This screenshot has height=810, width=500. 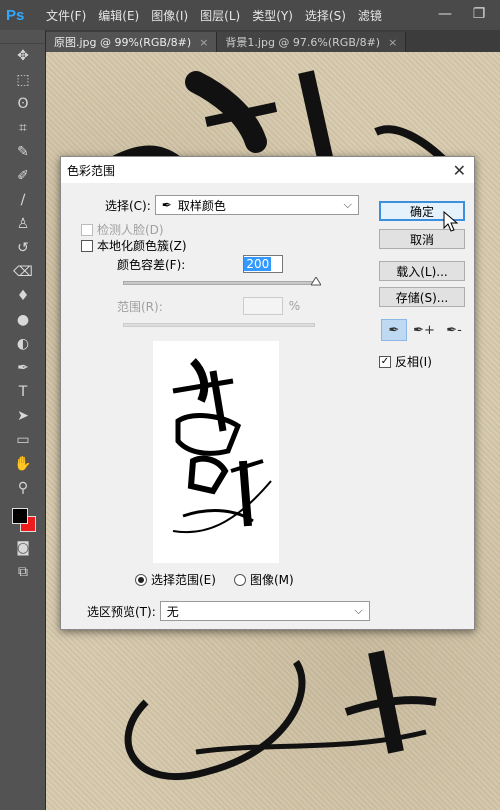 What do you see at coordinates (272, 15) in the screenshot?
I see `menu-type: 类型(Y)` at bounding box center [272, 15].